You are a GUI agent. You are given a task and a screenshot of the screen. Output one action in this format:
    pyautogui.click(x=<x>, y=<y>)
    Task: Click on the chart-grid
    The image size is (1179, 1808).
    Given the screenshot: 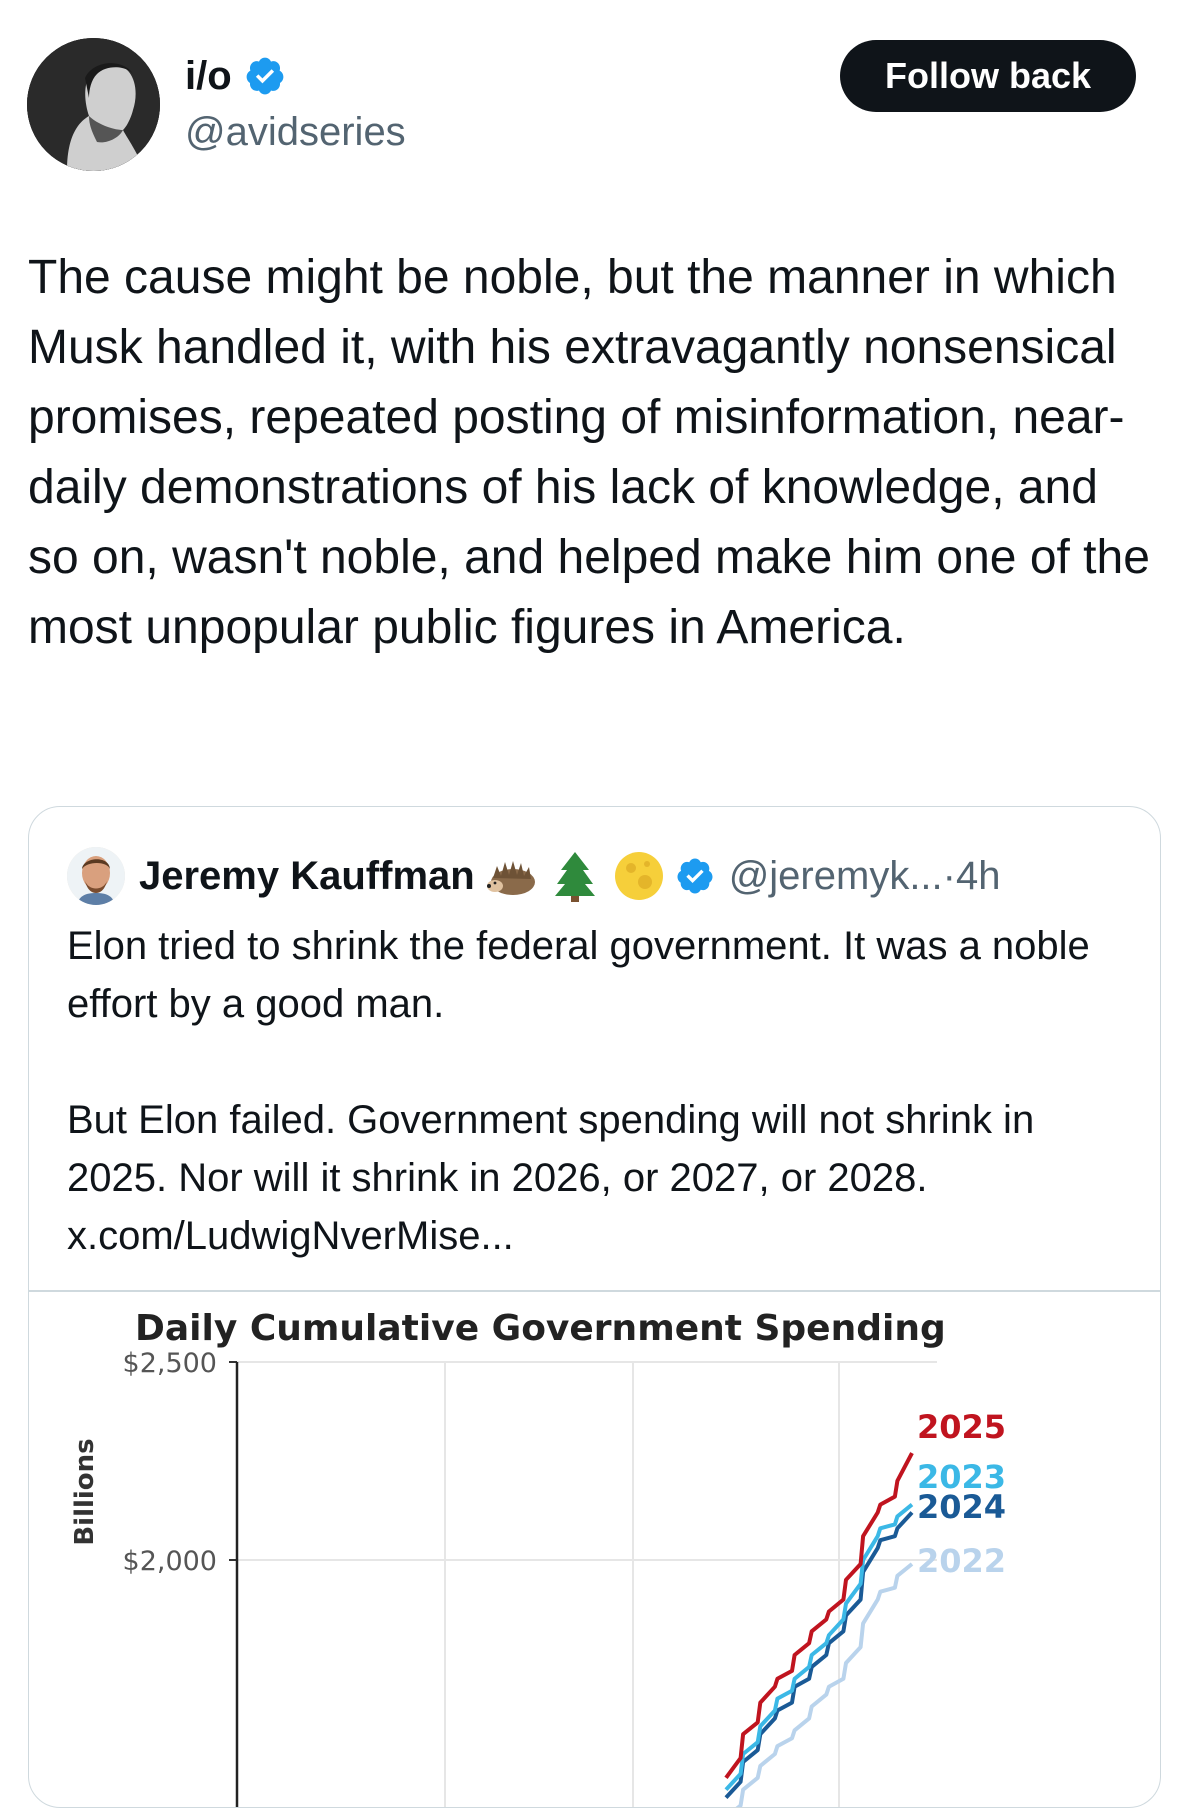 What is the action you would take?
    pyautogui.click(x=587, y=1584)
    